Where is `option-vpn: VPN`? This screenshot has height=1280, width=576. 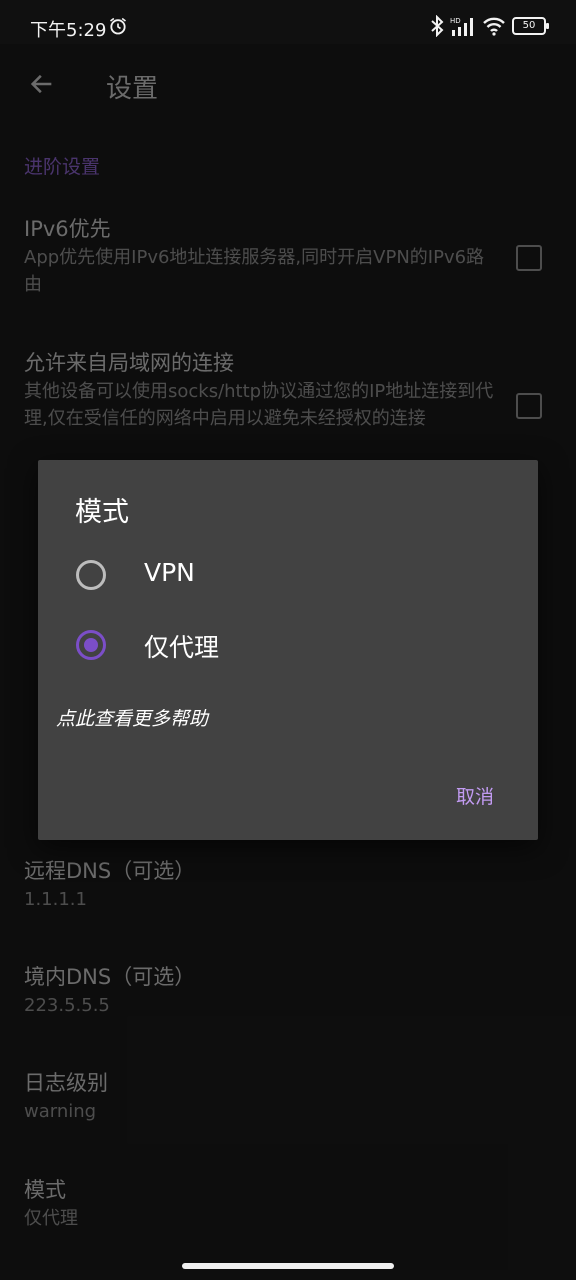 option-vpn: VPN is located at coordinates (284, 576).